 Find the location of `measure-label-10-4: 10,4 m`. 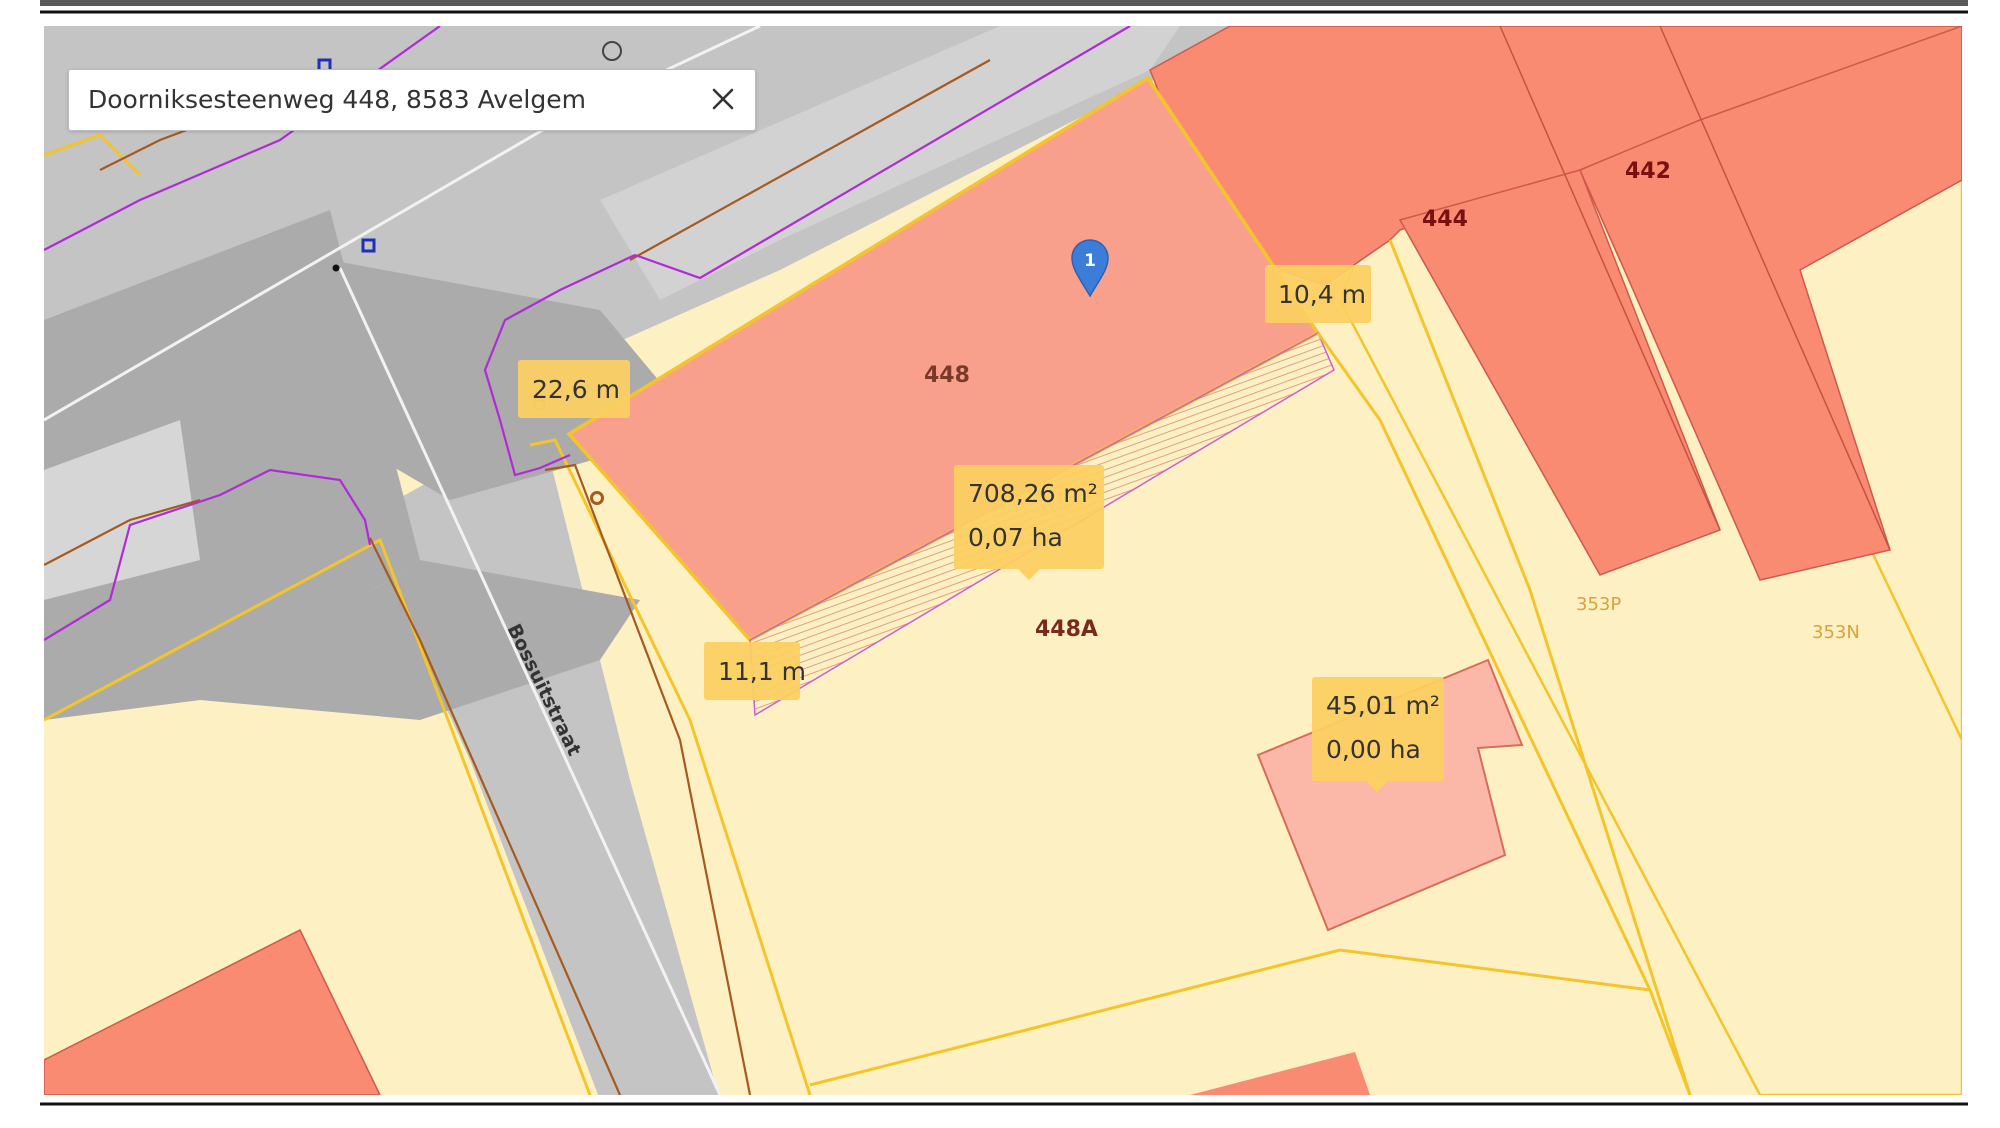

measure-label-10-4: 10,4 m is located at coordinates (1318, 294).